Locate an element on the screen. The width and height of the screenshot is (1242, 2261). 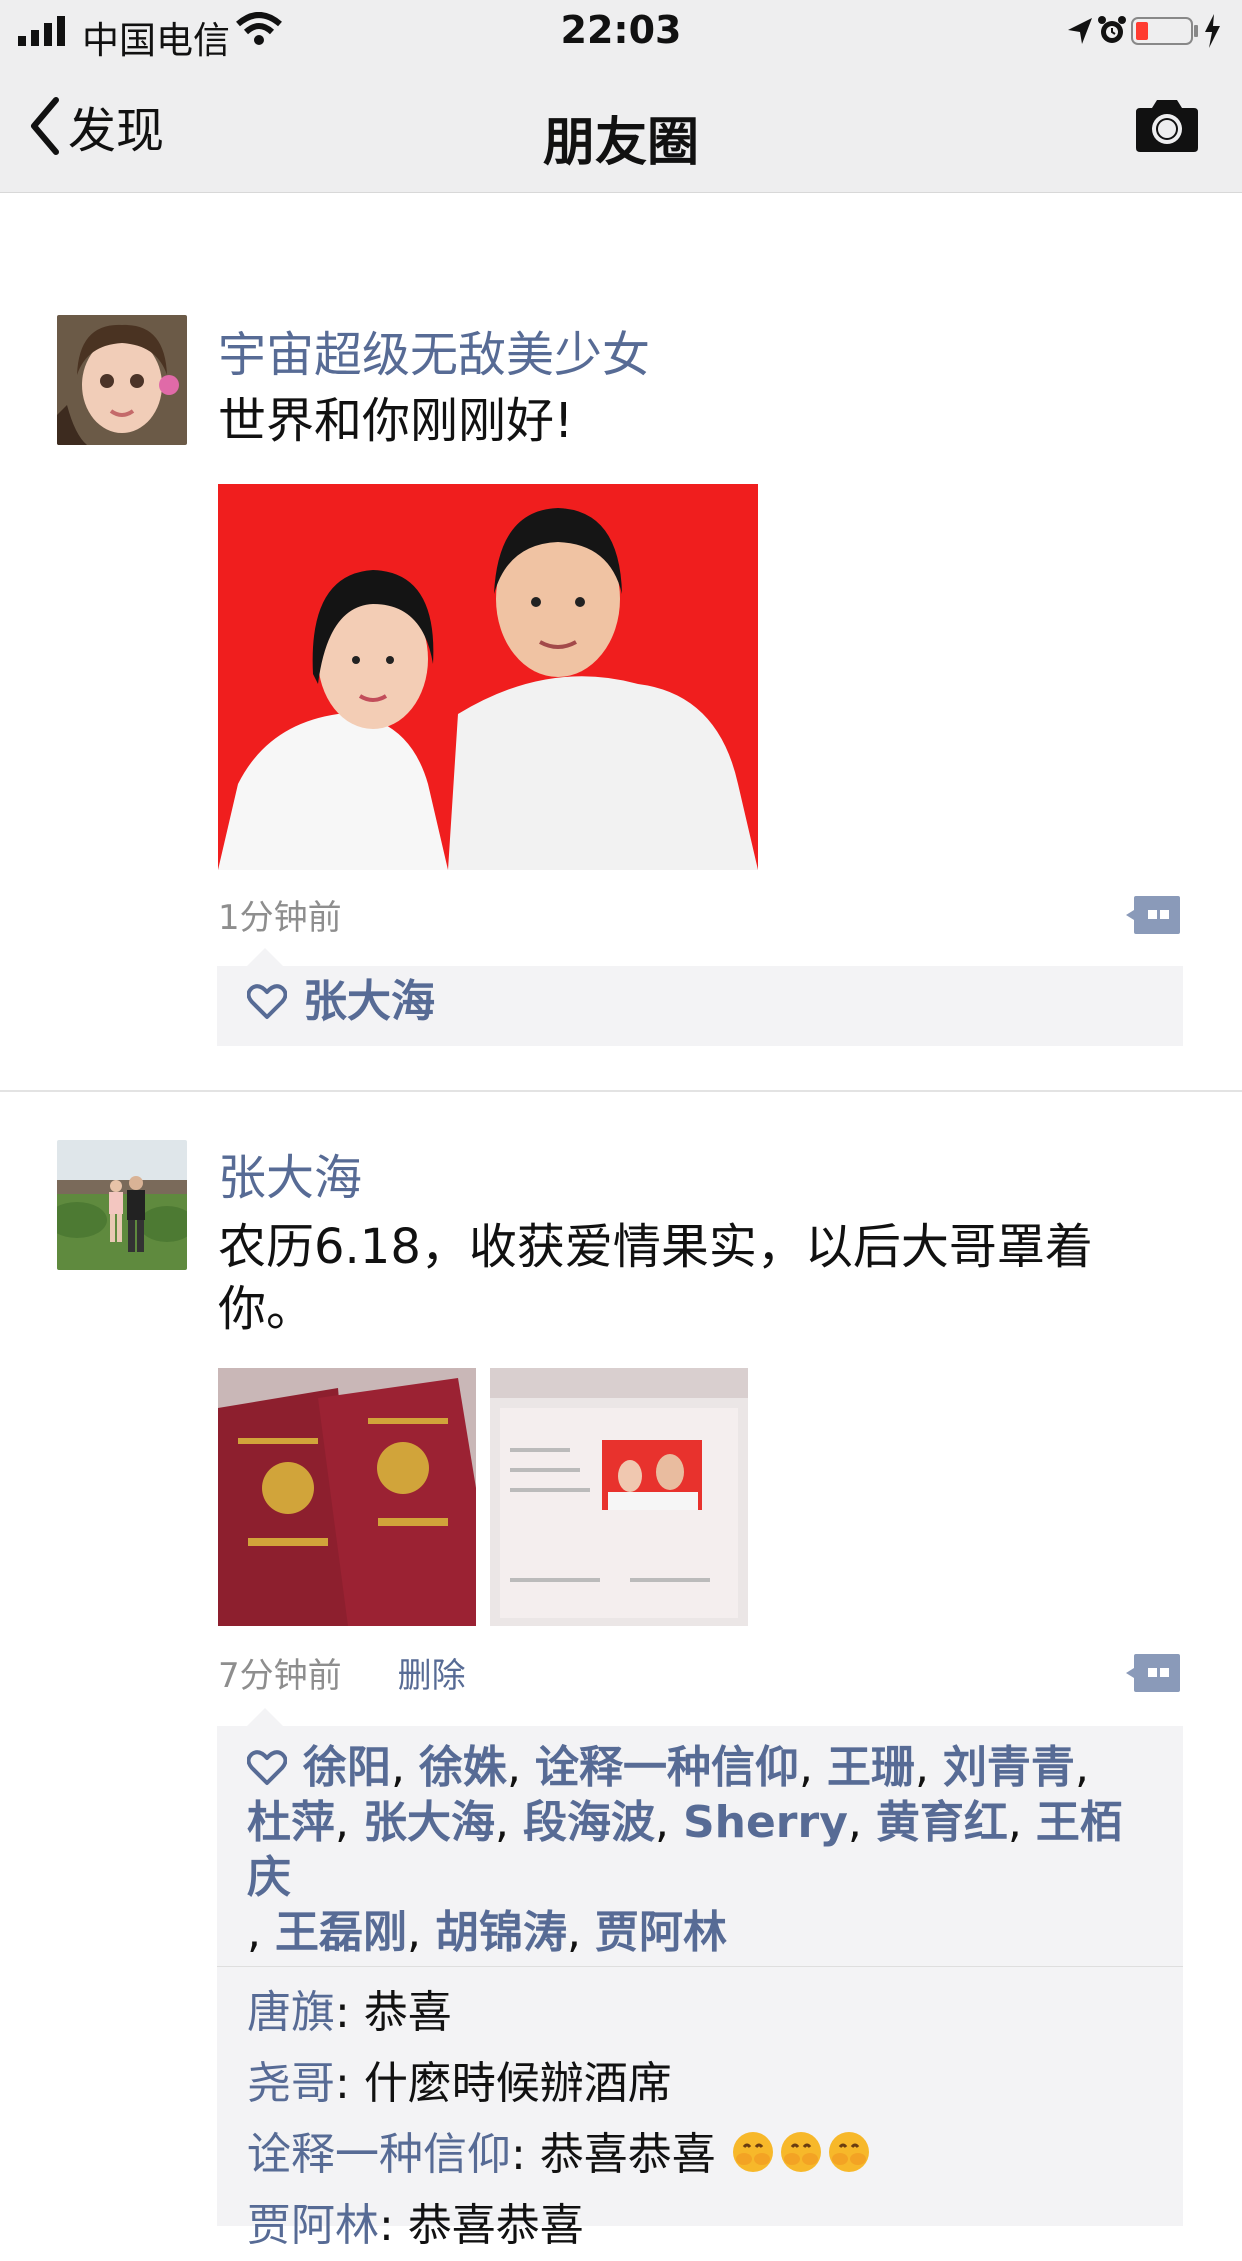
post-meta: 7分钟前 删除 is located at coordinates (342, 1672).